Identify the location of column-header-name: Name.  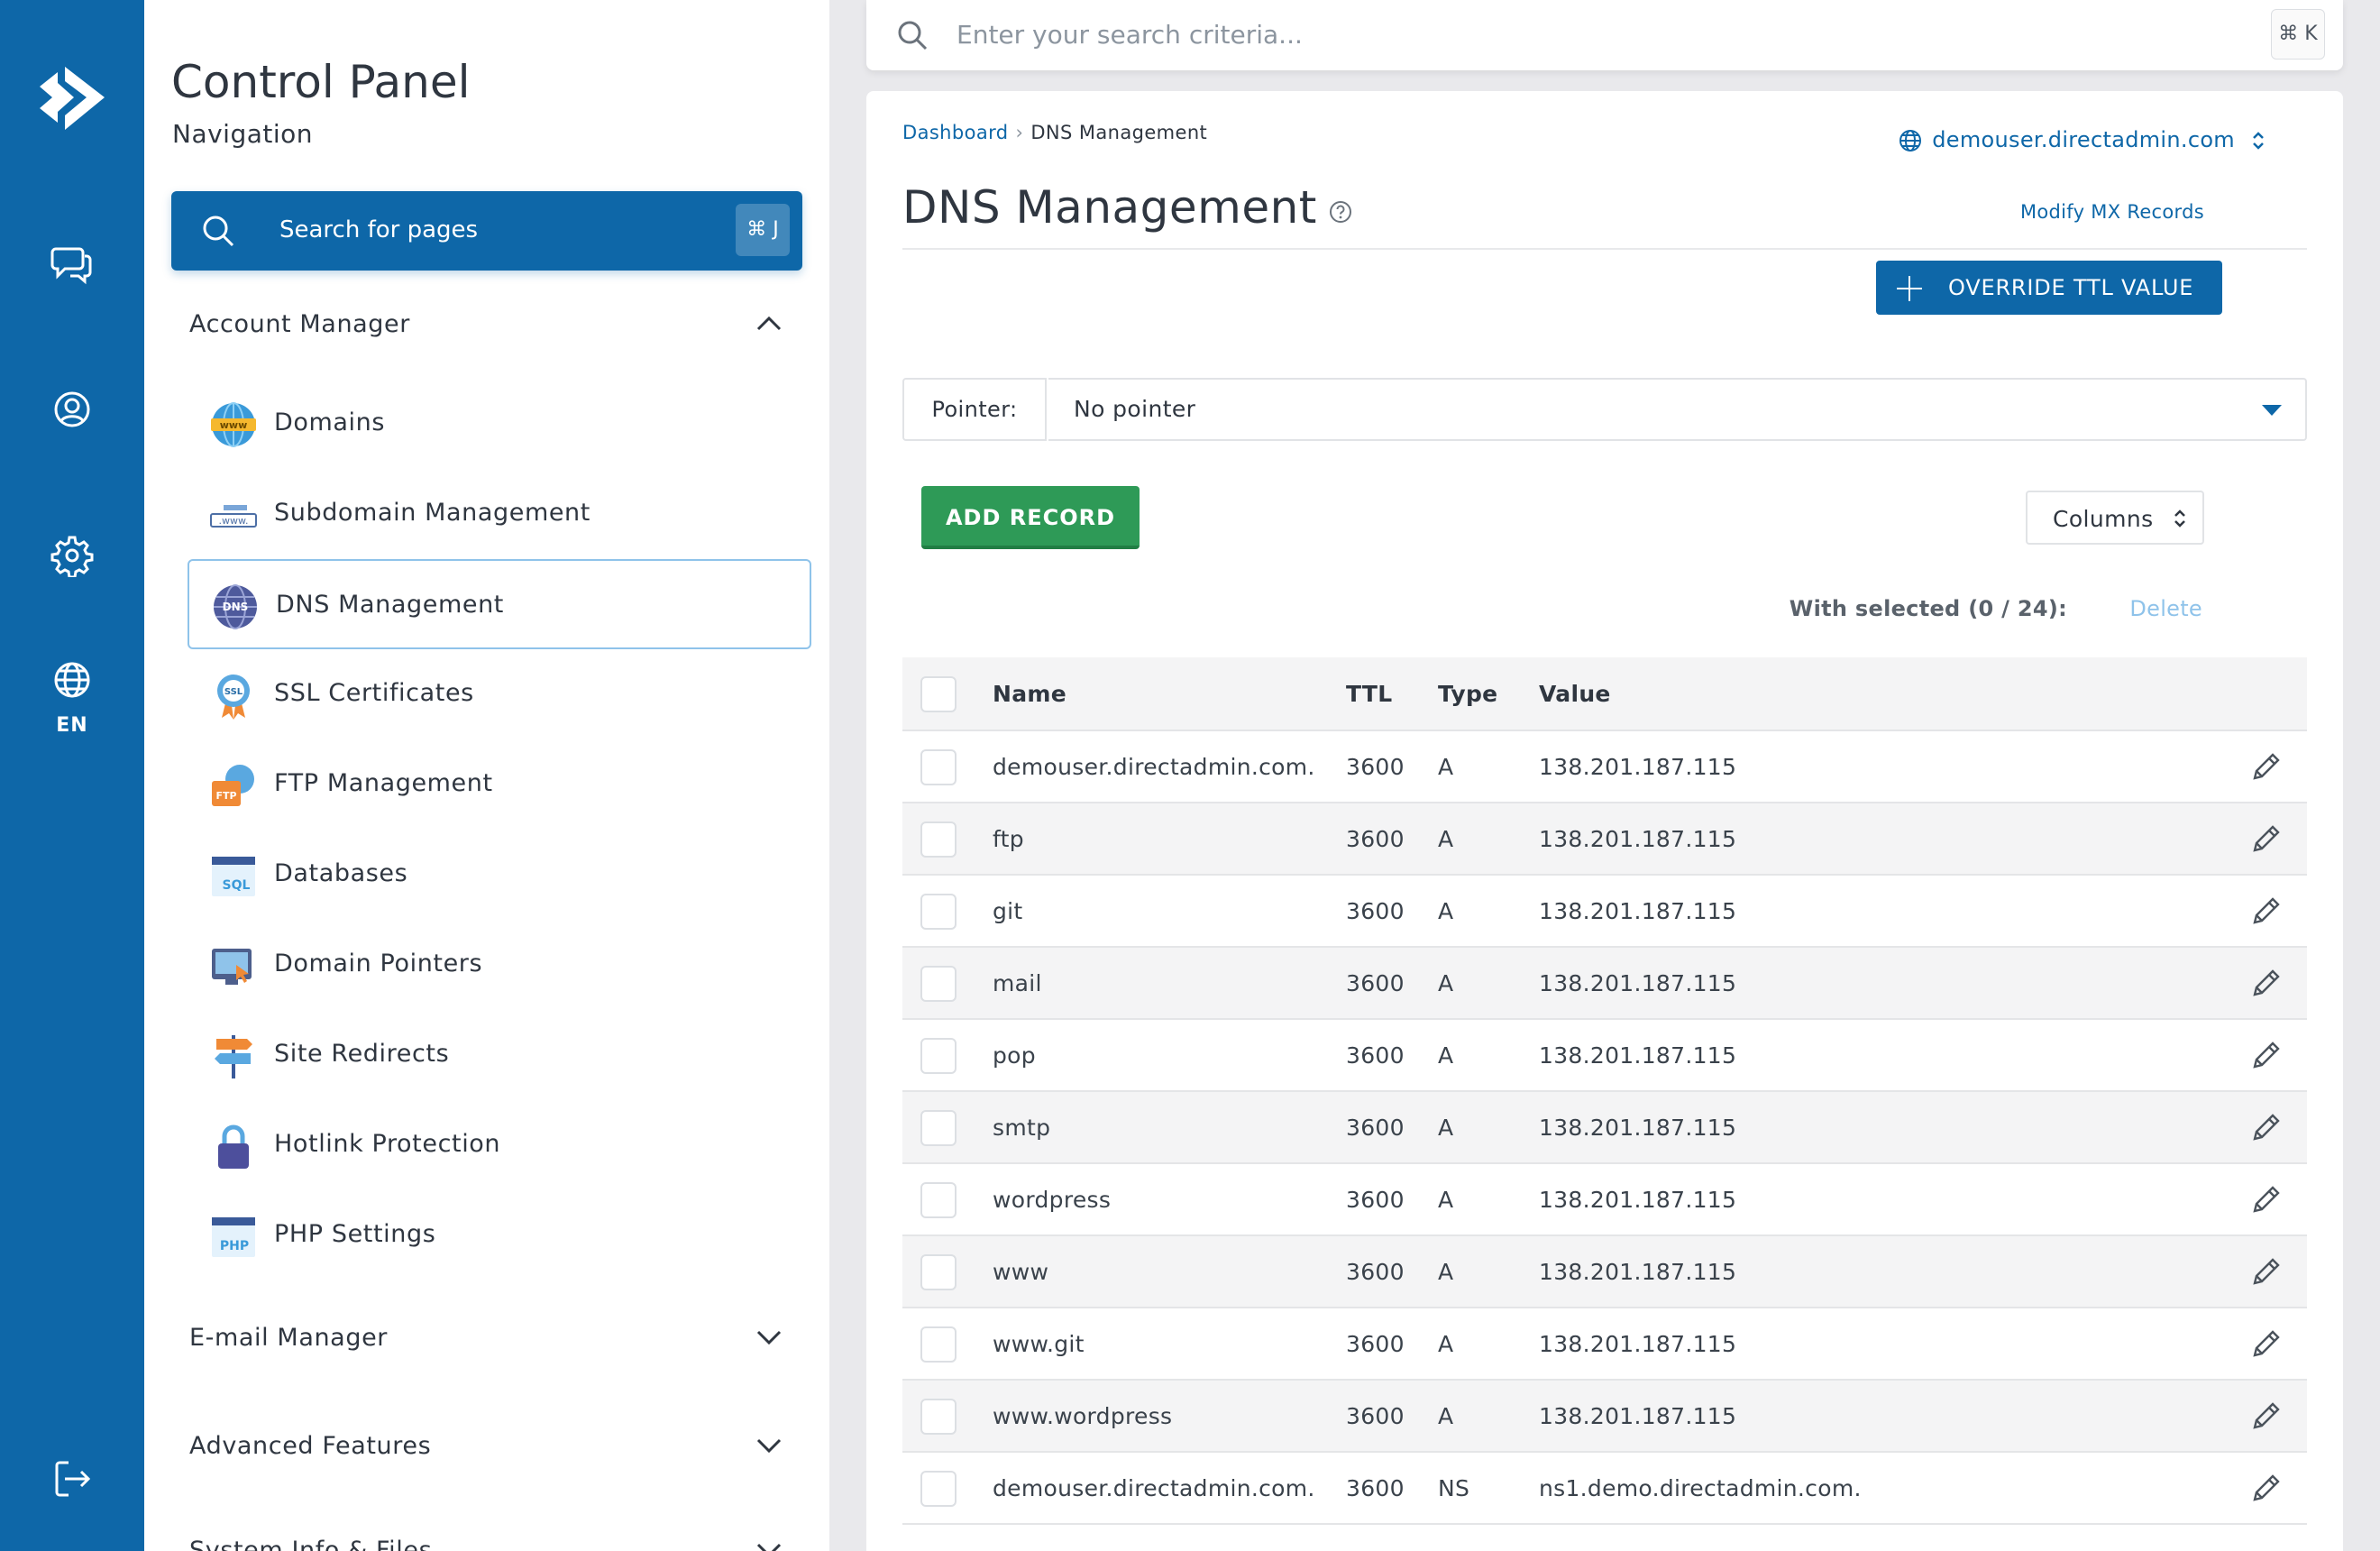
(1029, 694).